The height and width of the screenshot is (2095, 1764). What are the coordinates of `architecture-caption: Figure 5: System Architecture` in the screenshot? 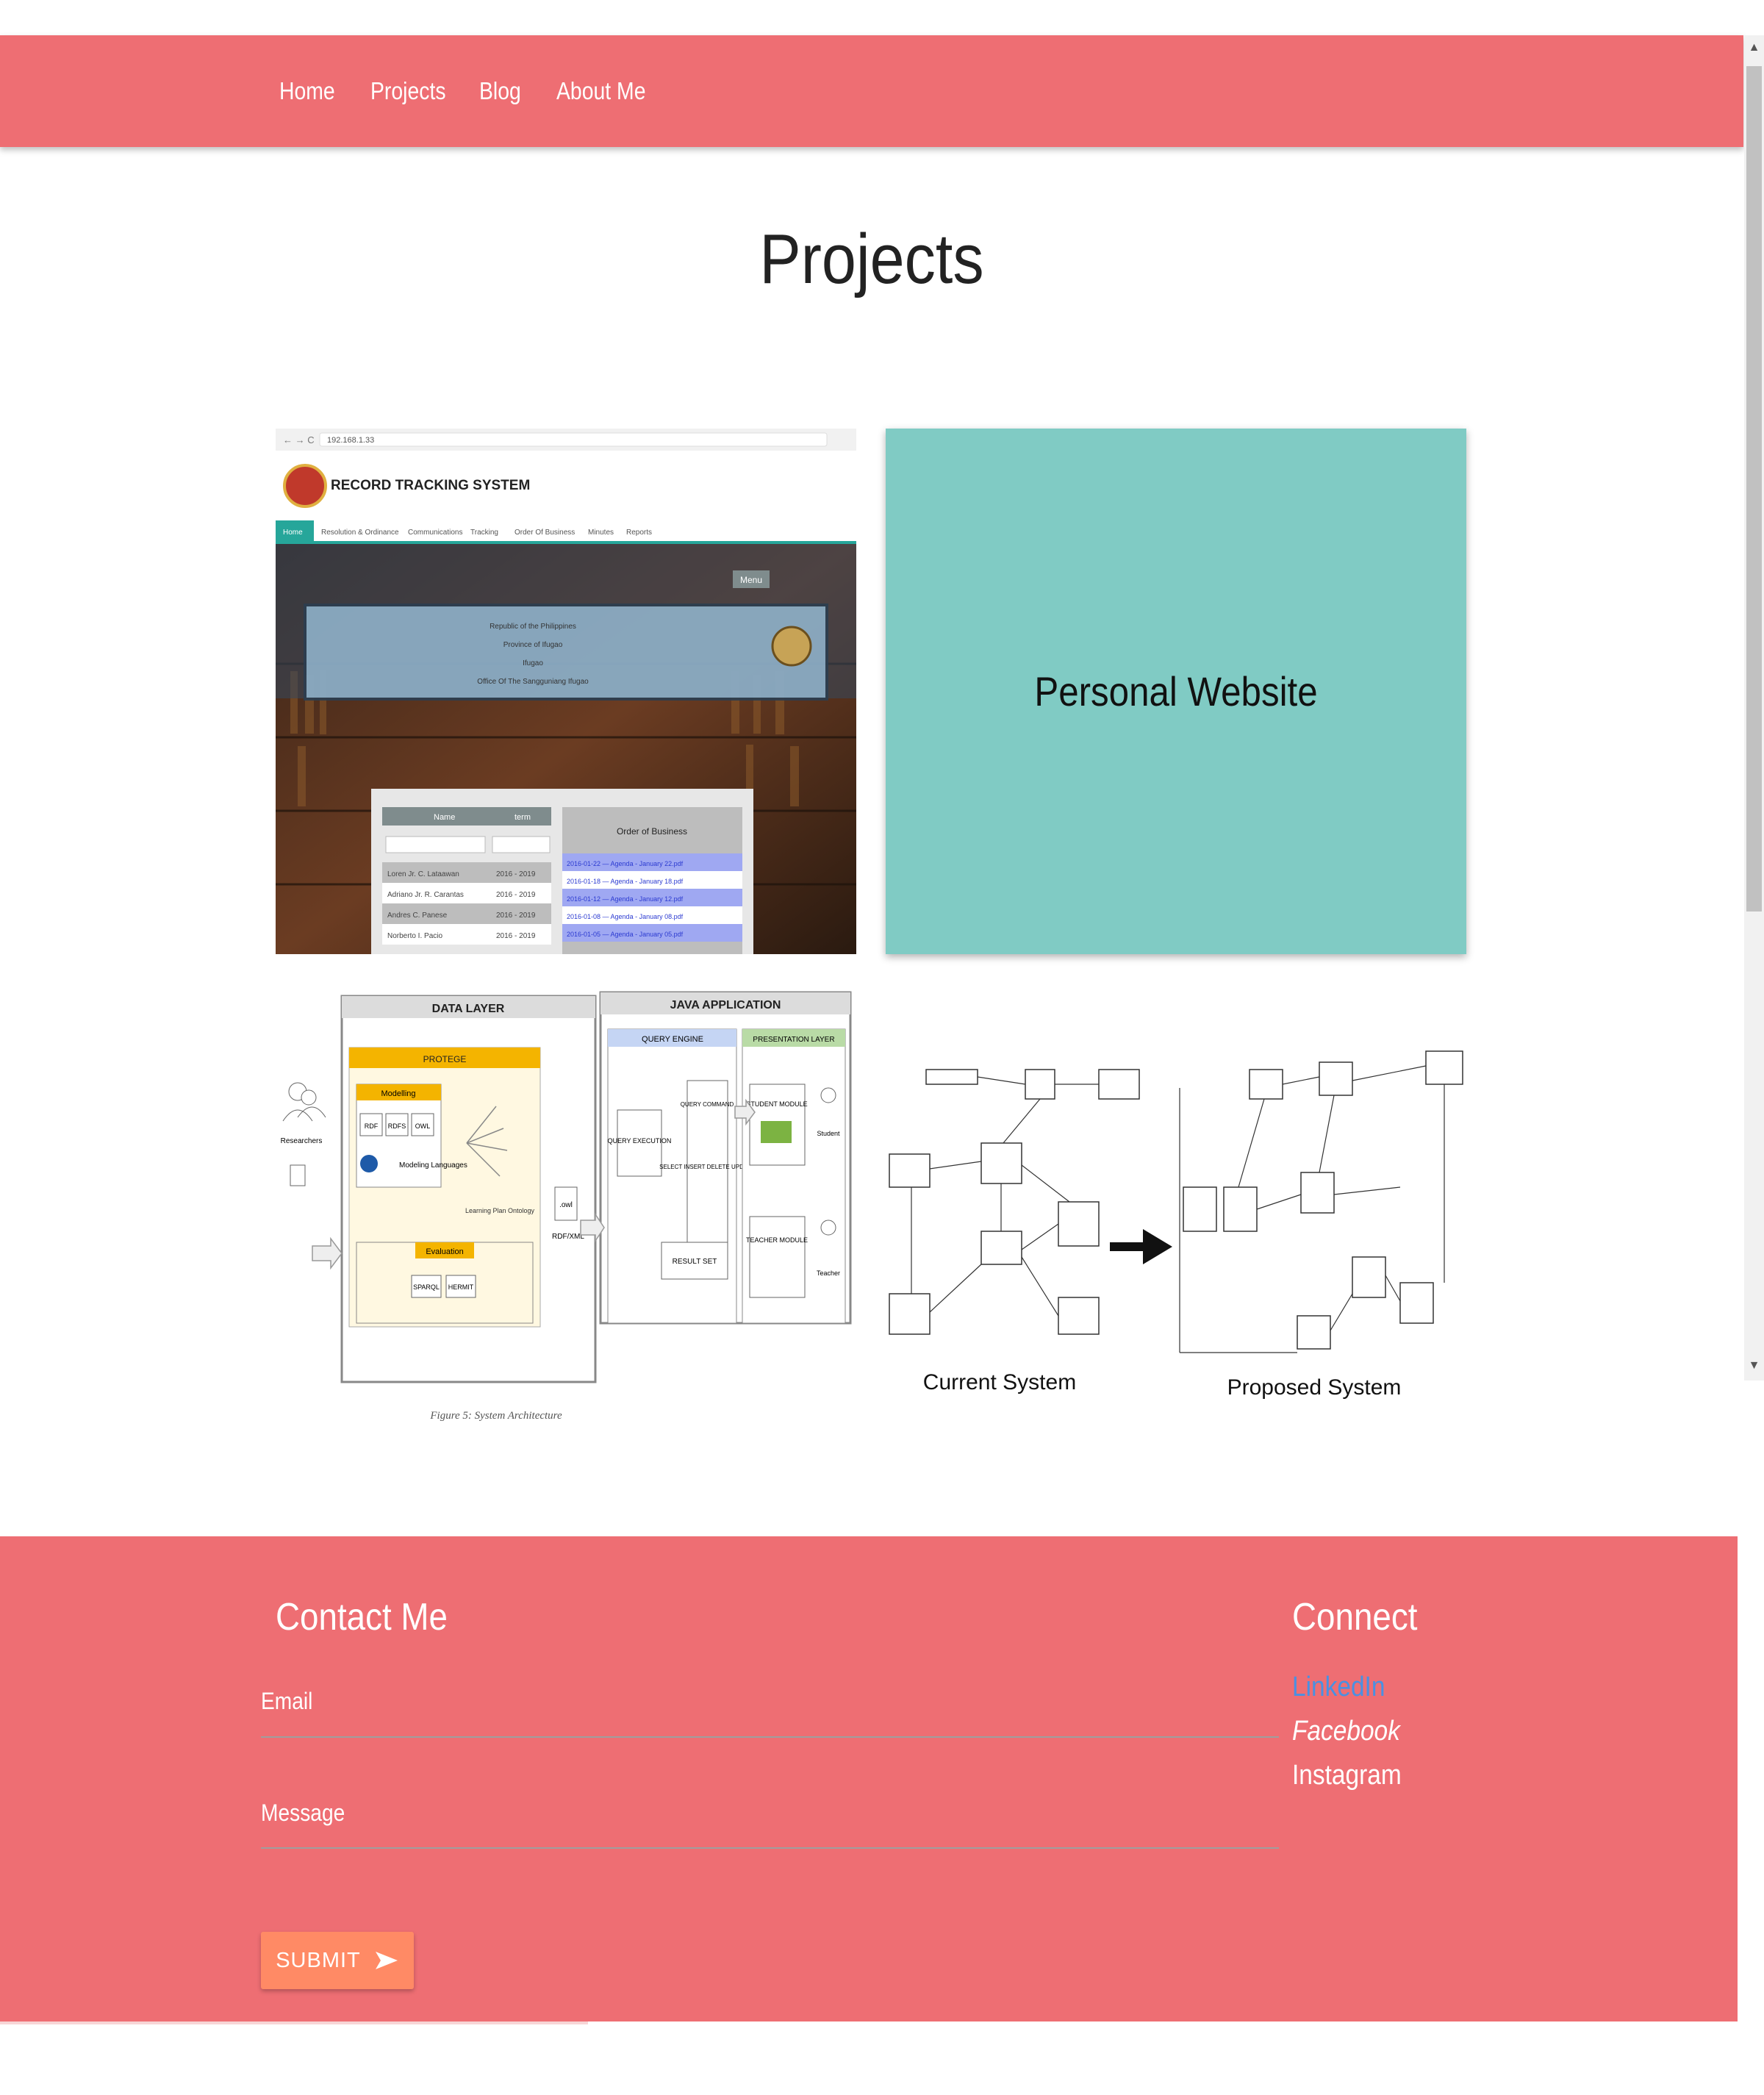 It's located at (495, 1416).